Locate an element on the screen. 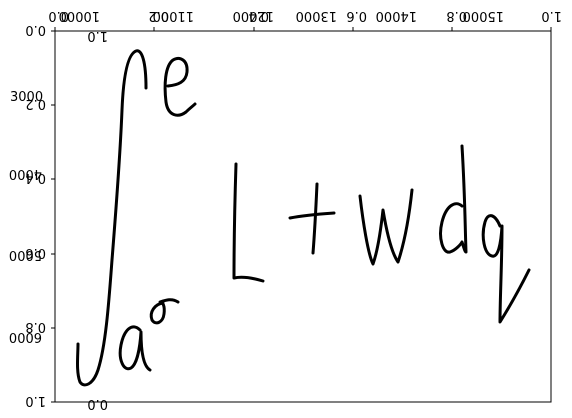 The width and height of the screenshot is (572, 418). bottom-label-0: 0.0 is located at coordinates (97, 403).